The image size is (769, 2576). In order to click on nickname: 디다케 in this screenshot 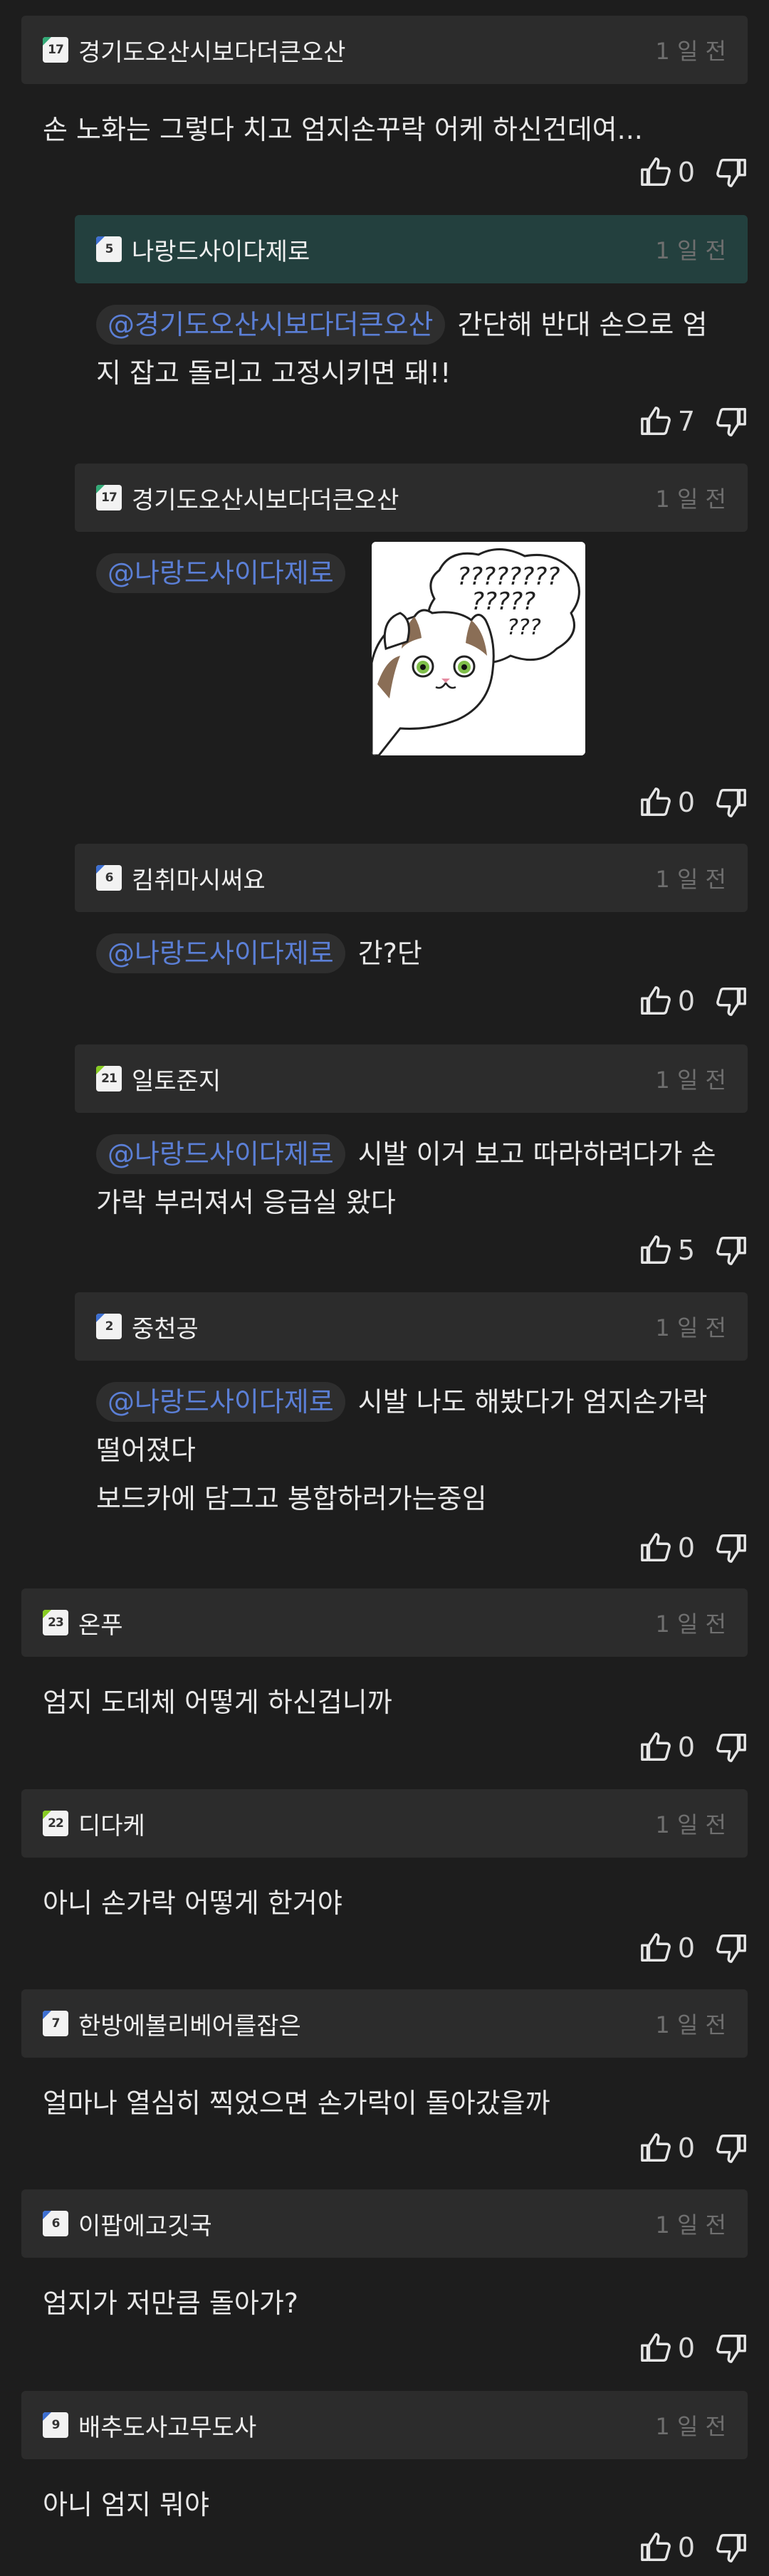, I will do `click(366, 1823)`.